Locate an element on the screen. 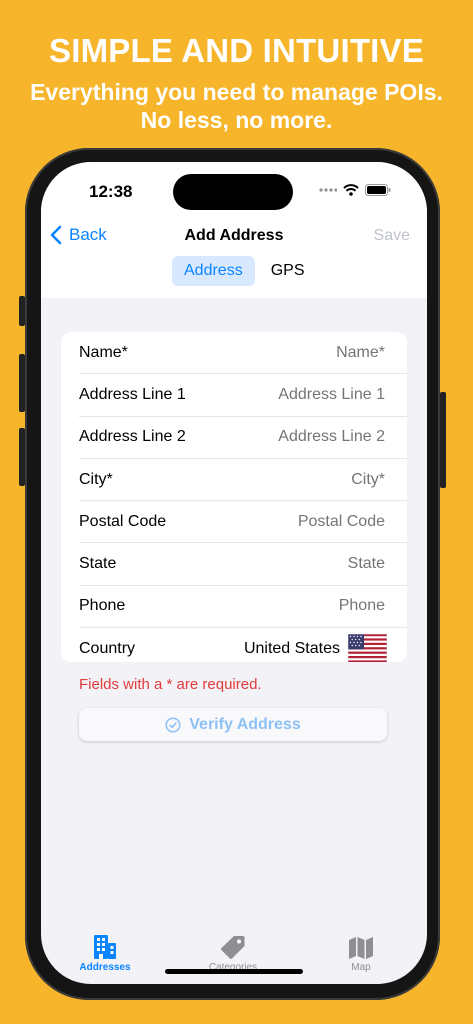  form-row-country: Country United States is located at coordinates (243, 645).